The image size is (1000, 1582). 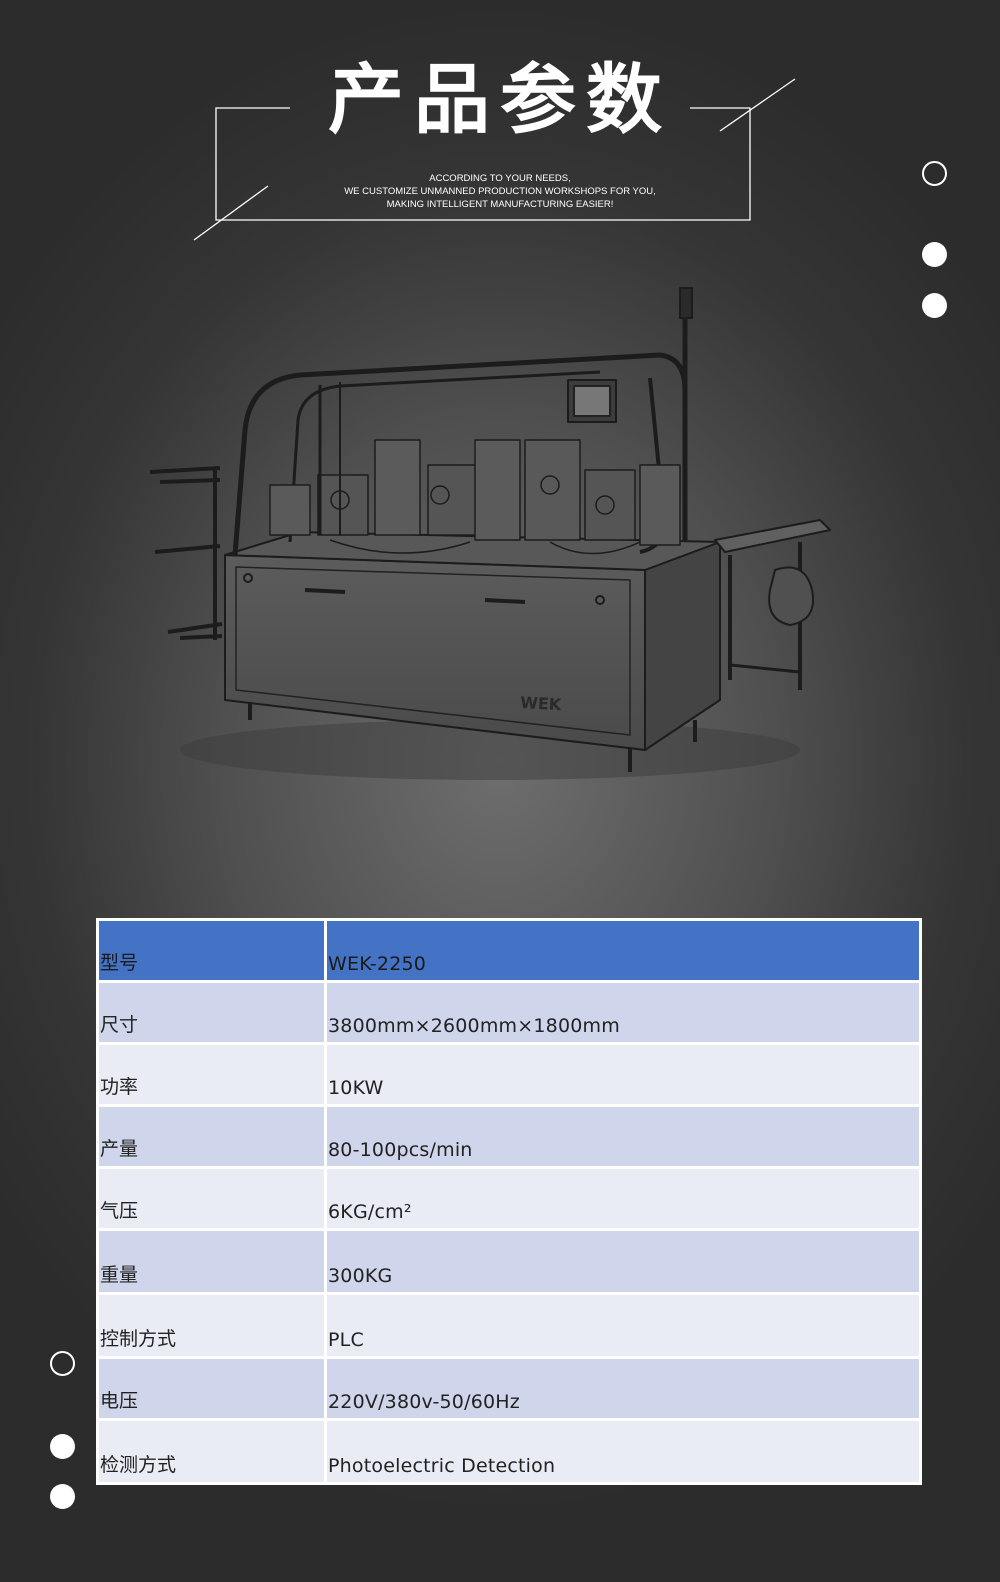 I want to click on table-row: 产量 80-100pcs/min, so click(x=509, y=1136).